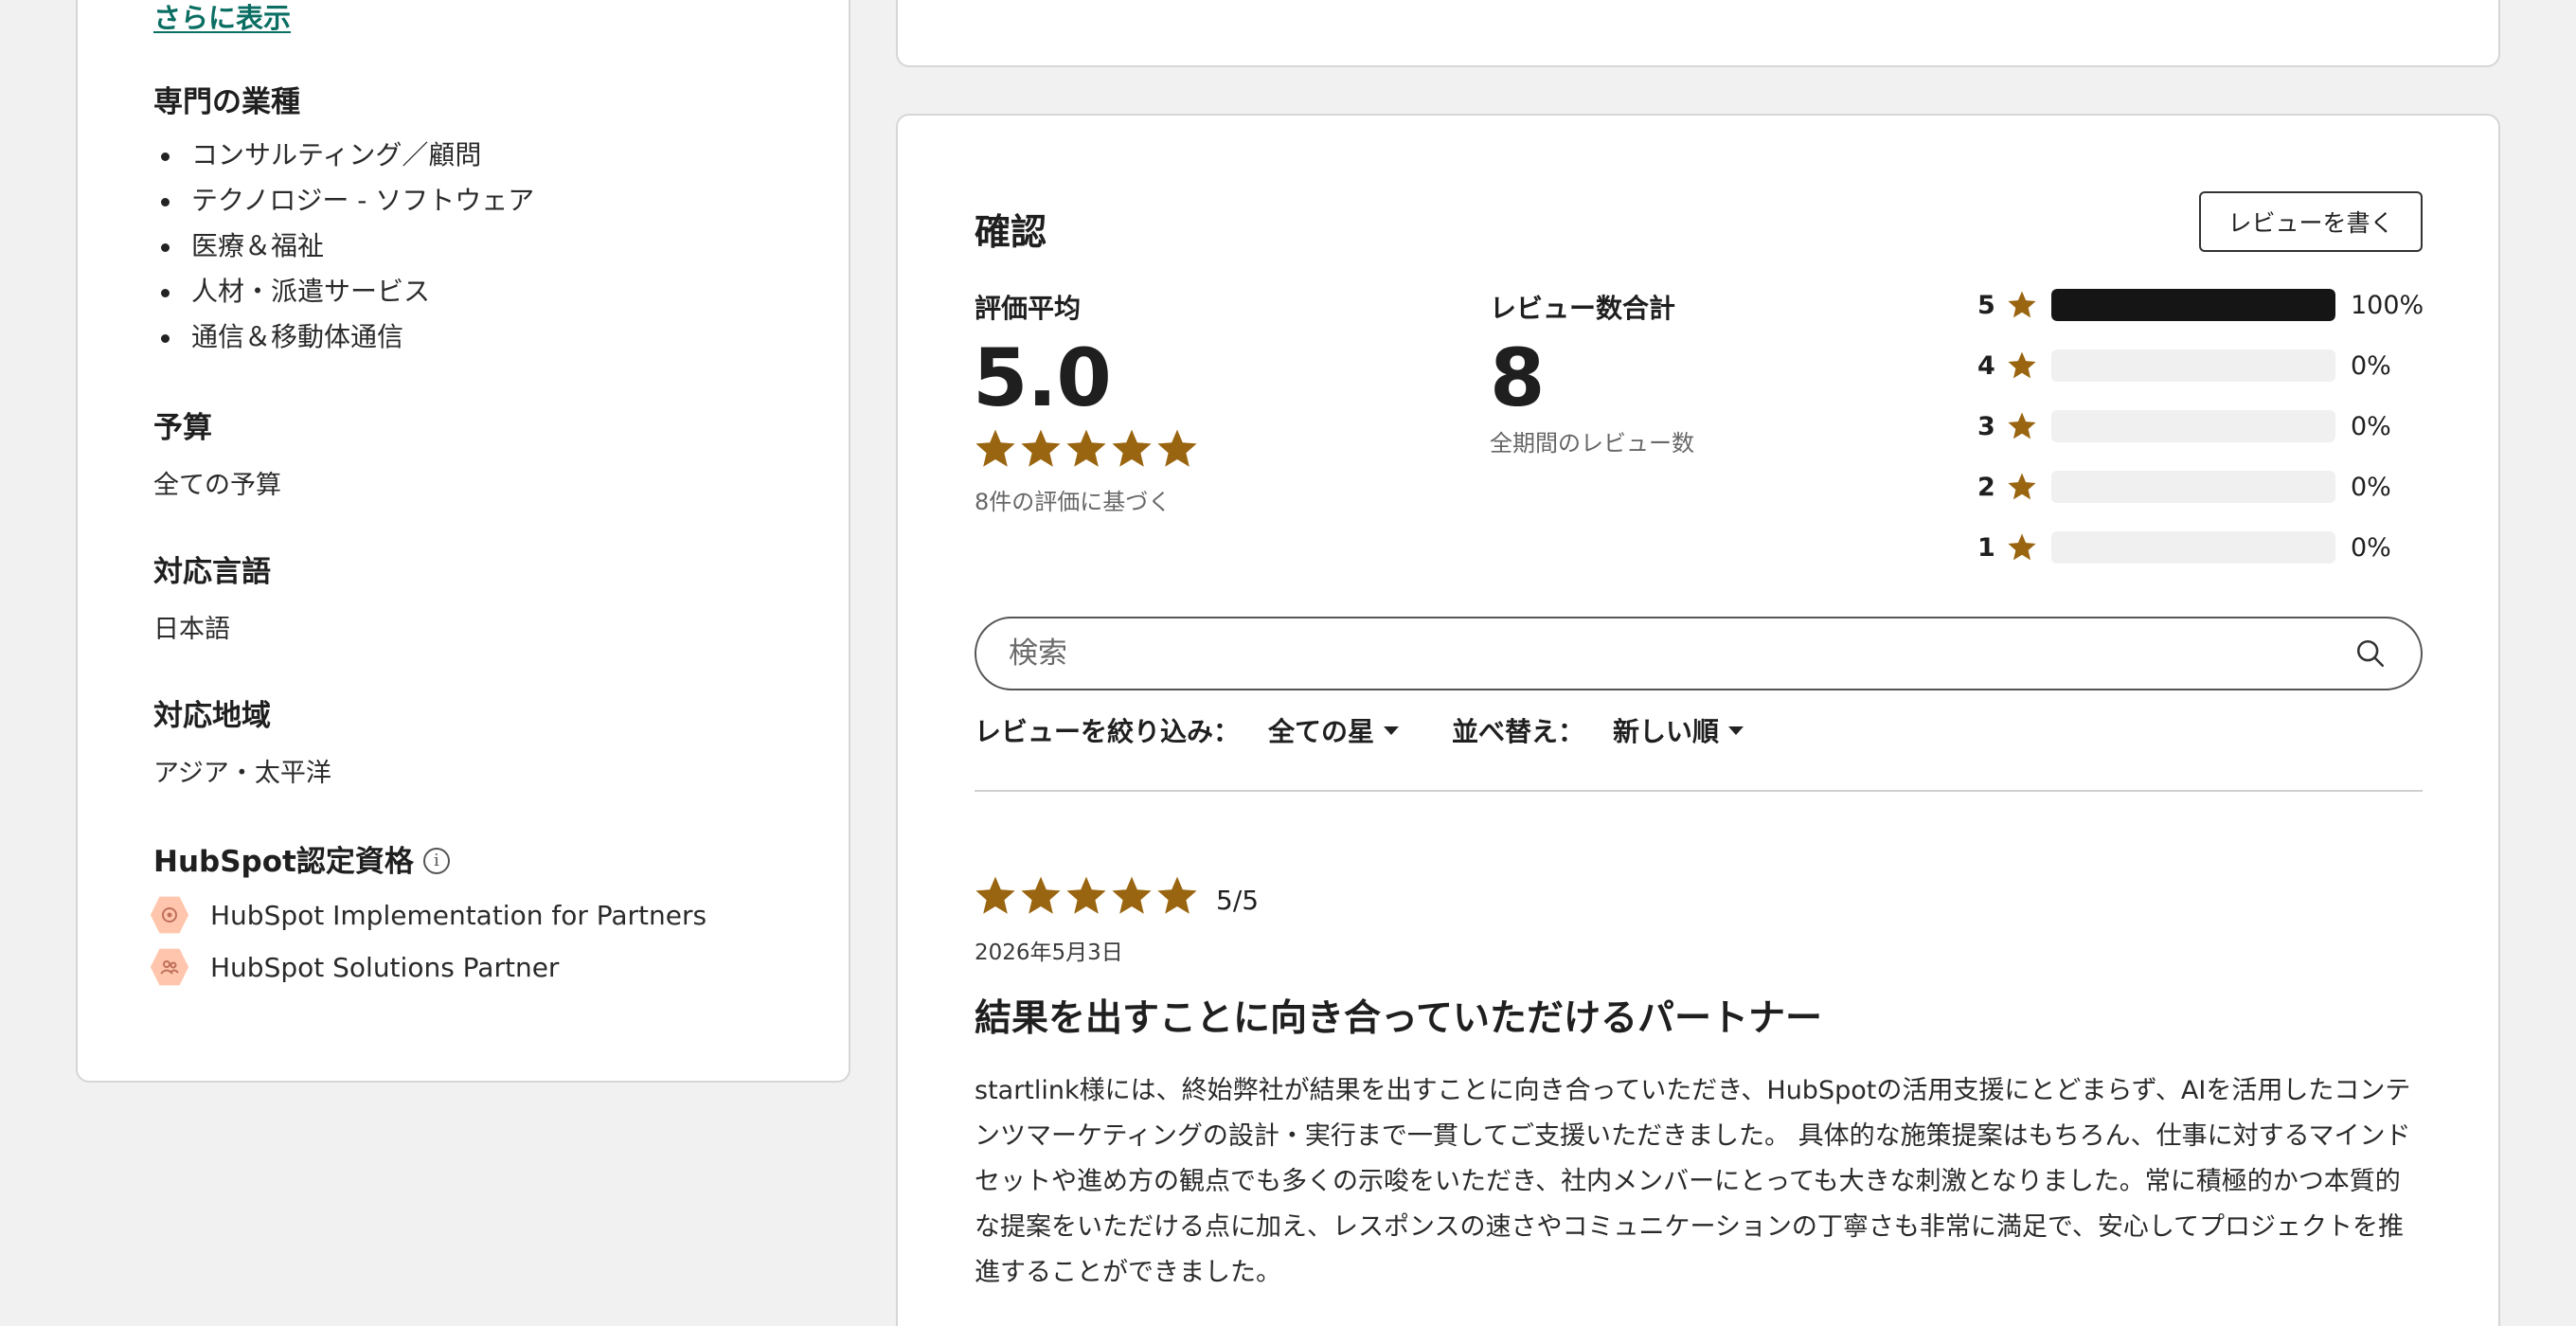 The image size is (2576, 1326). Describe the element at coordinates (1049, 953) in the screenshot. I see `review-date: 2026年5月3日` at that location.